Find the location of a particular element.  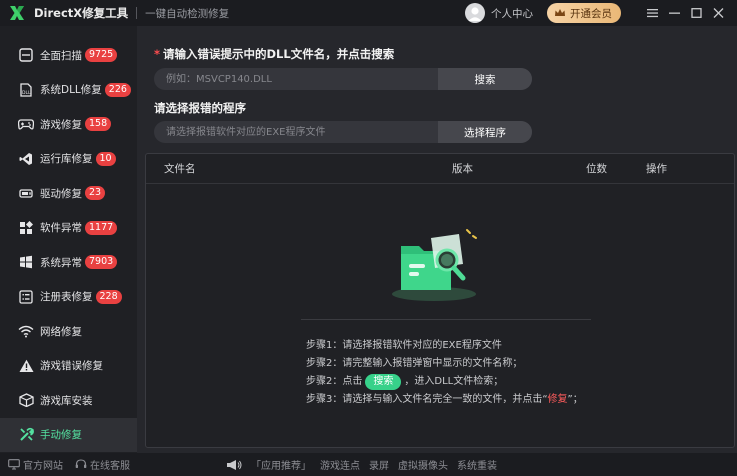

search-button: 搜索 is located at coordinates (485, 79).